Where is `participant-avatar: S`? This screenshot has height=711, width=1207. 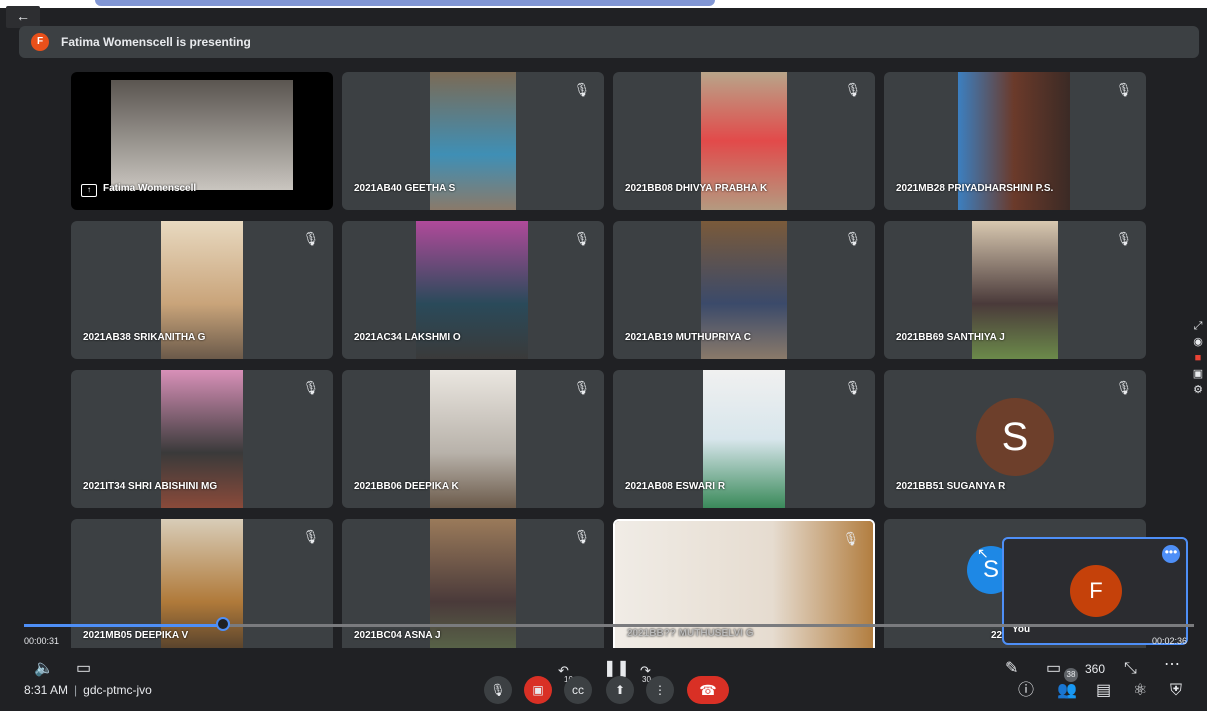
participant-avatar: S is located at coordinates (1015, 437).